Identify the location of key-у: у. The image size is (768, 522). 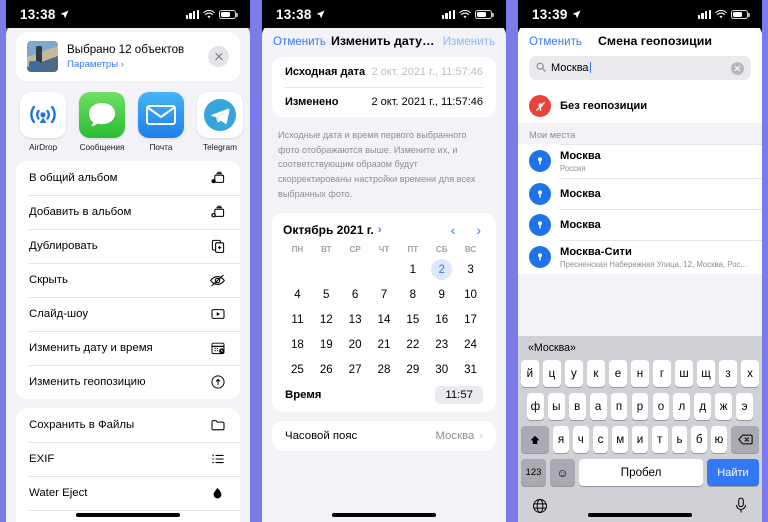
(574, 373).